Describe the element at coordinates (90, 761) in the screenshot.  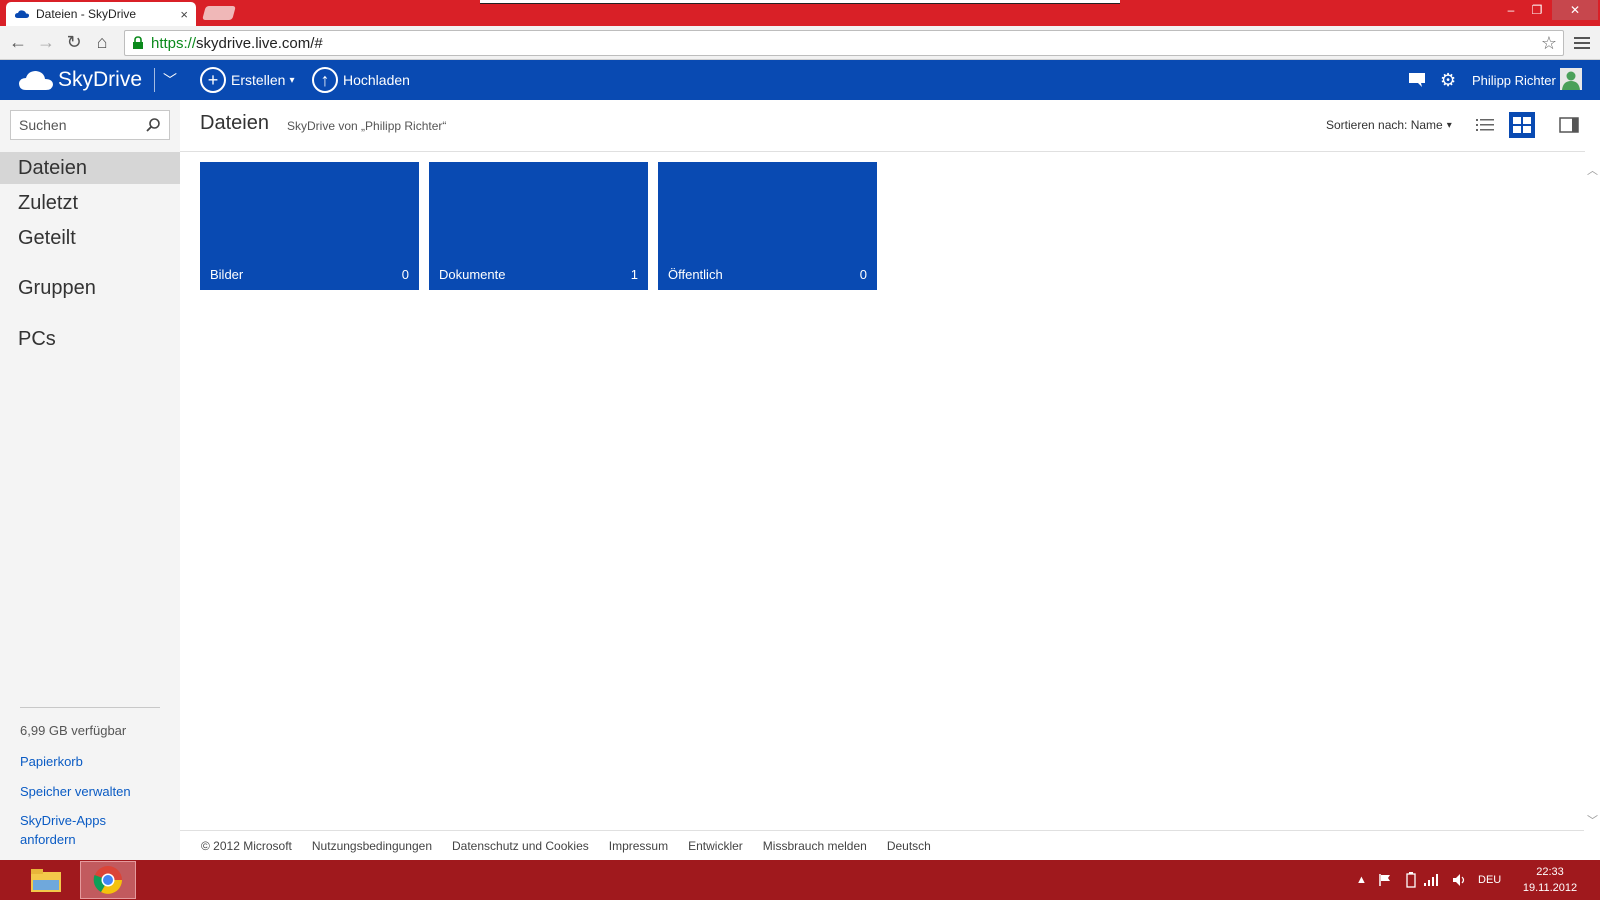
I see `recycle-bin-link: Papierkorb` at that location.